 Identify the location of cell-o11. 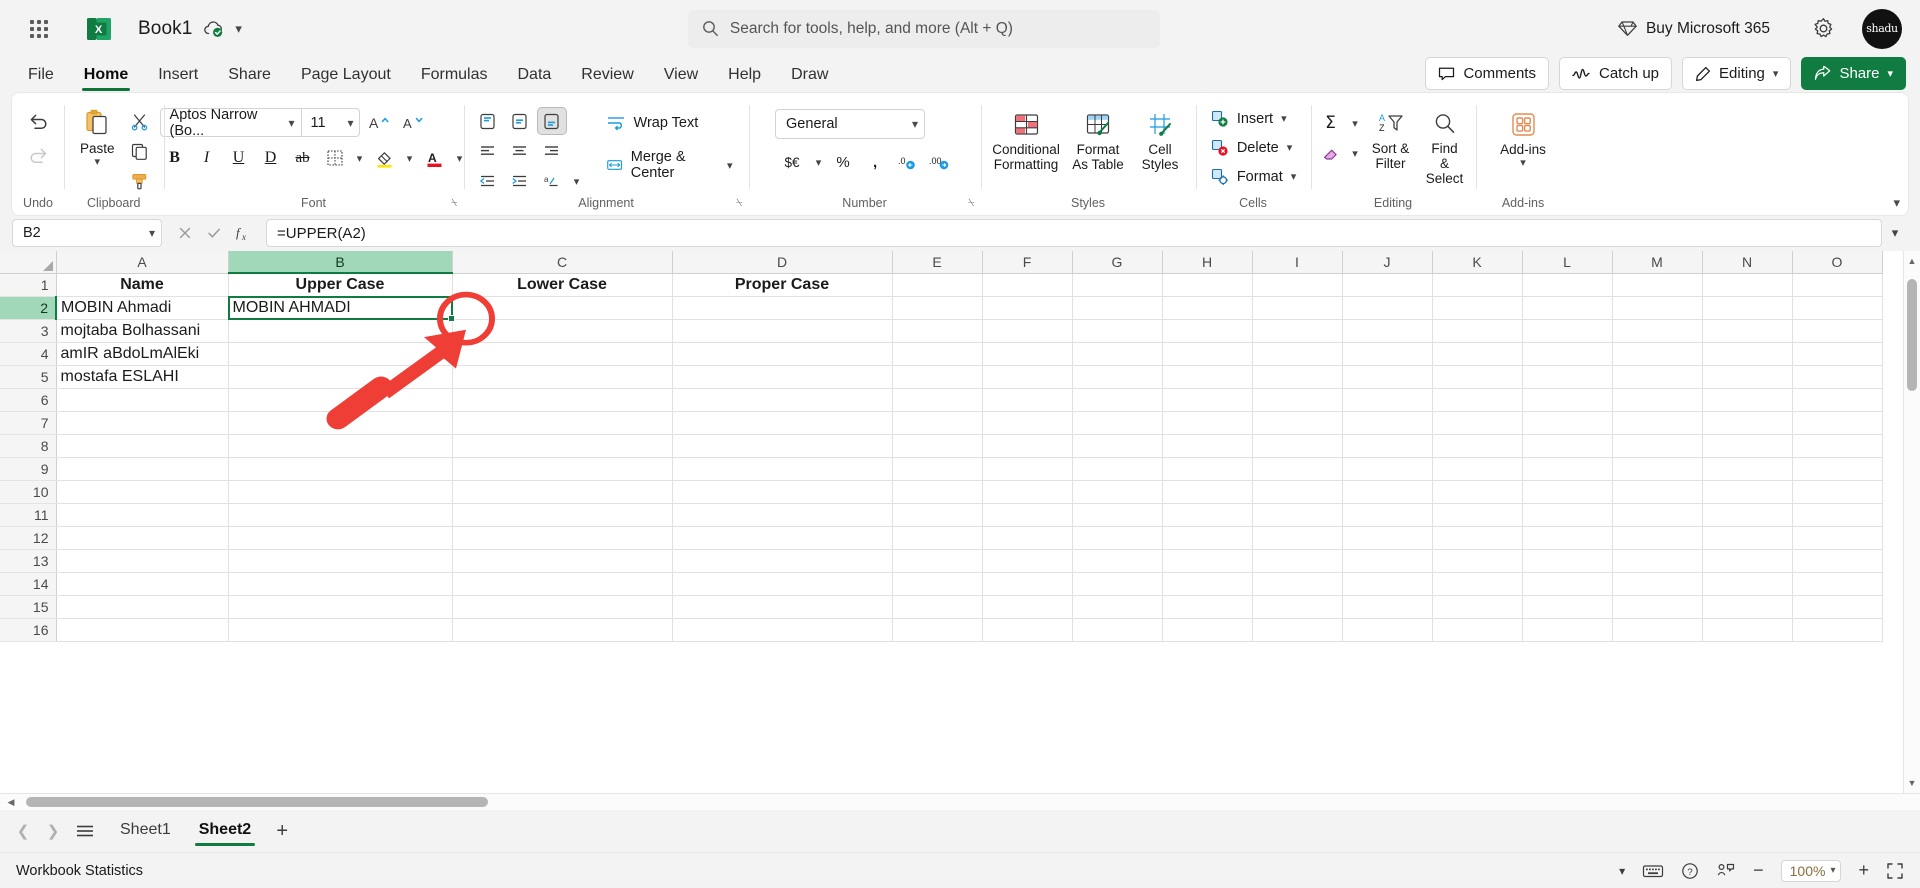
(1837, 515).